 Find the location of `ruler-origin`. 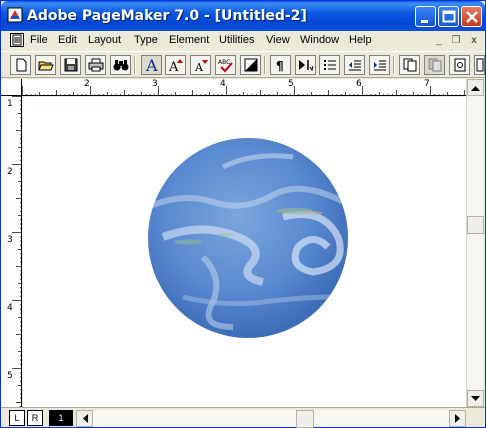

ruler-origin is located at coordinates (11, 87).